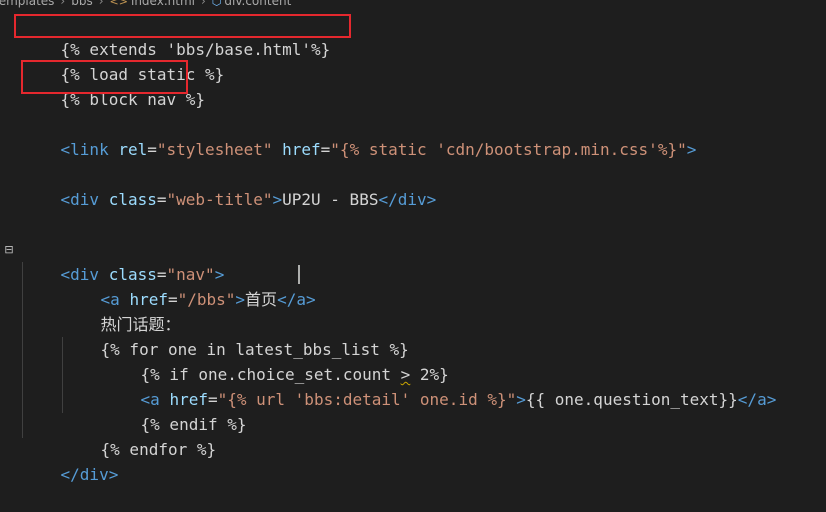  What do you see at coordinates (9, 249) in the screenshot?
I see `fold-toggle-icon: ⊟` at bounding box center [9, 249].